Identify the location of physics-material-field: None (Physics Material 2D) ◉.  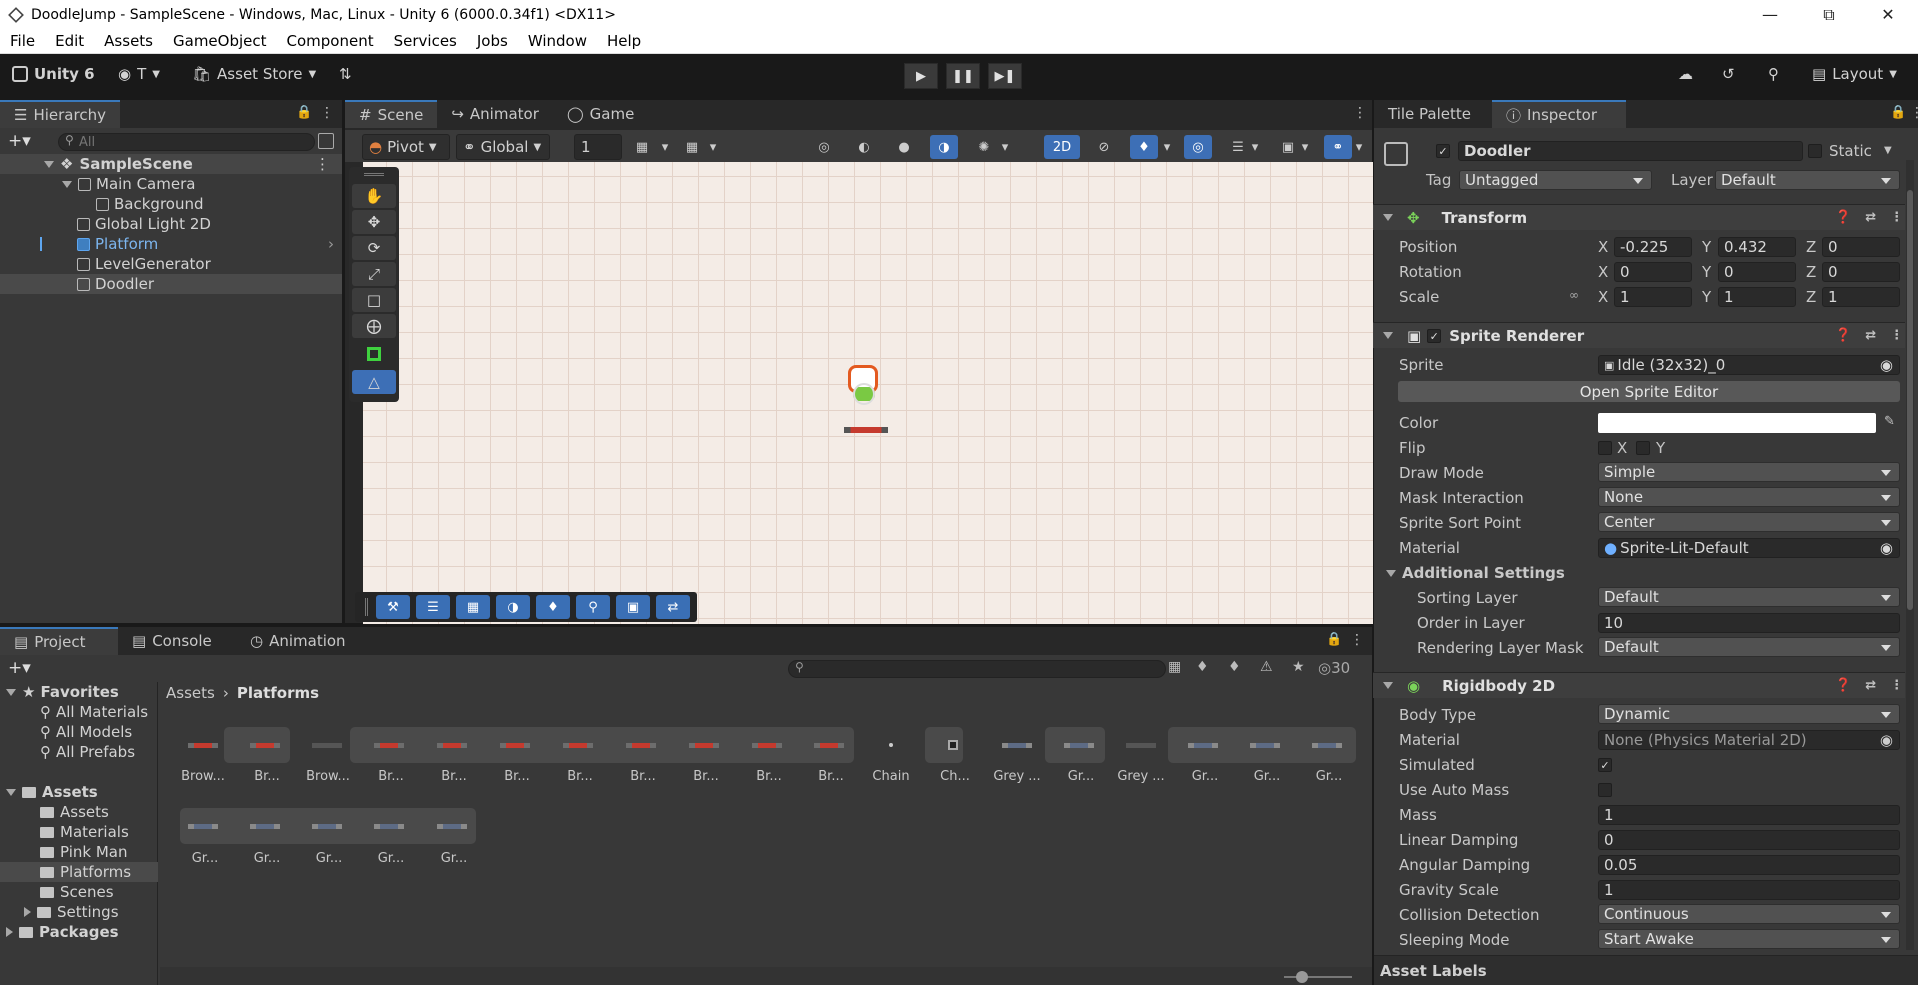
(1749, 740).